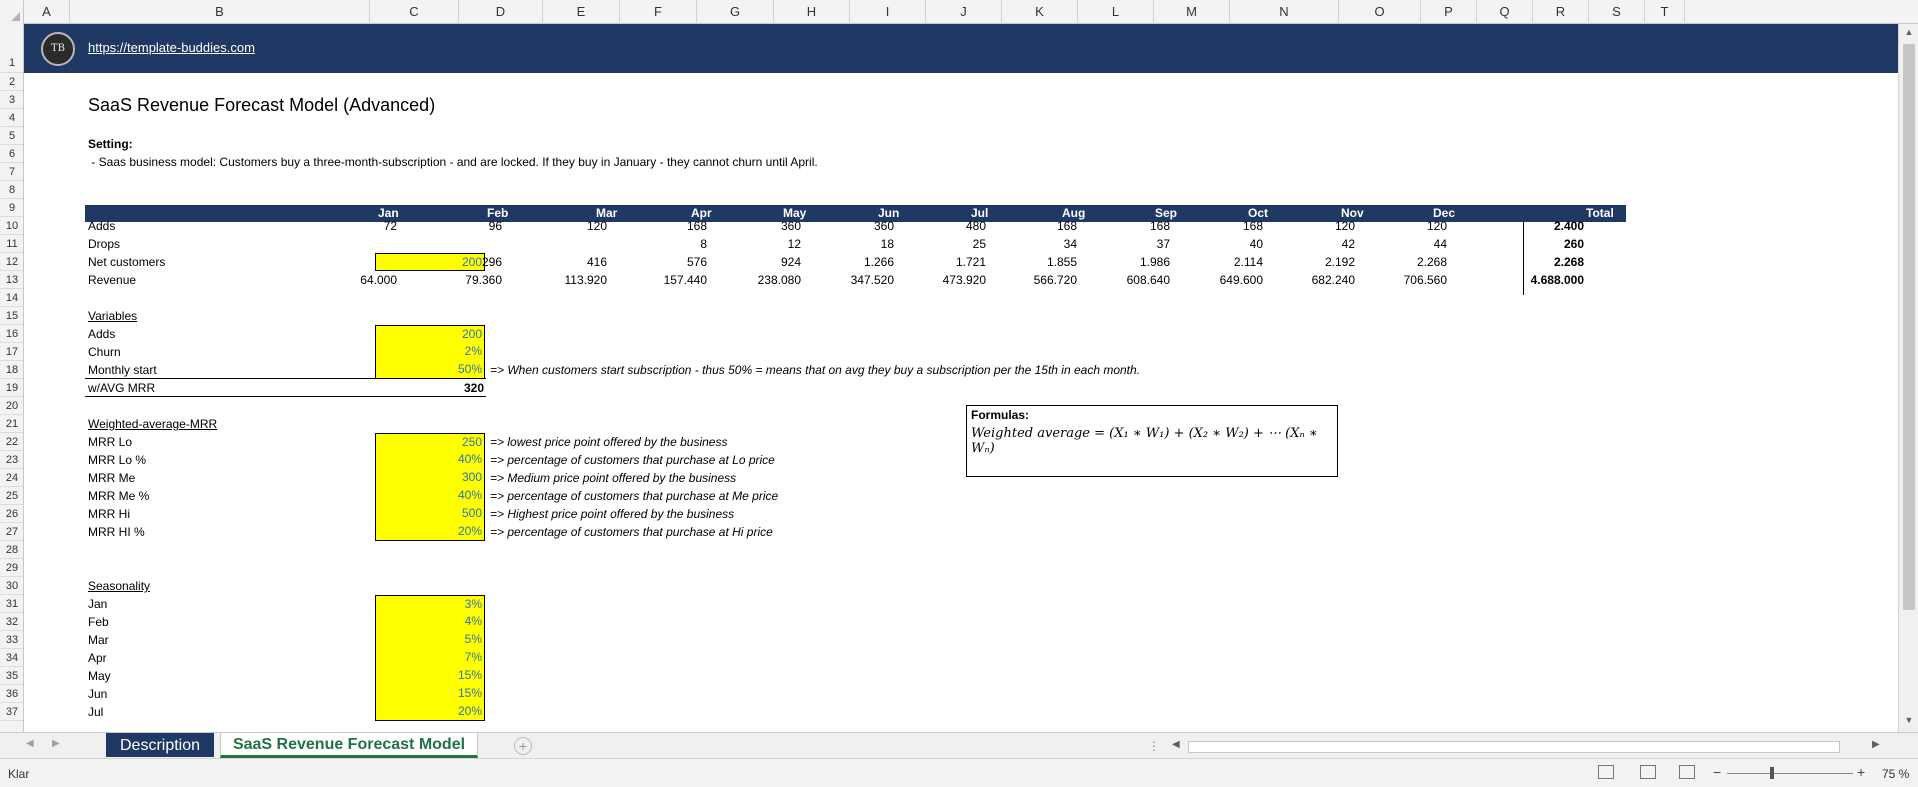 The height and width of the screenshot is (787, 1918). What do you see at coordinates (667, 262) in the screenshot?
I see `value-cell: 576` at bounding box center [667, 262].